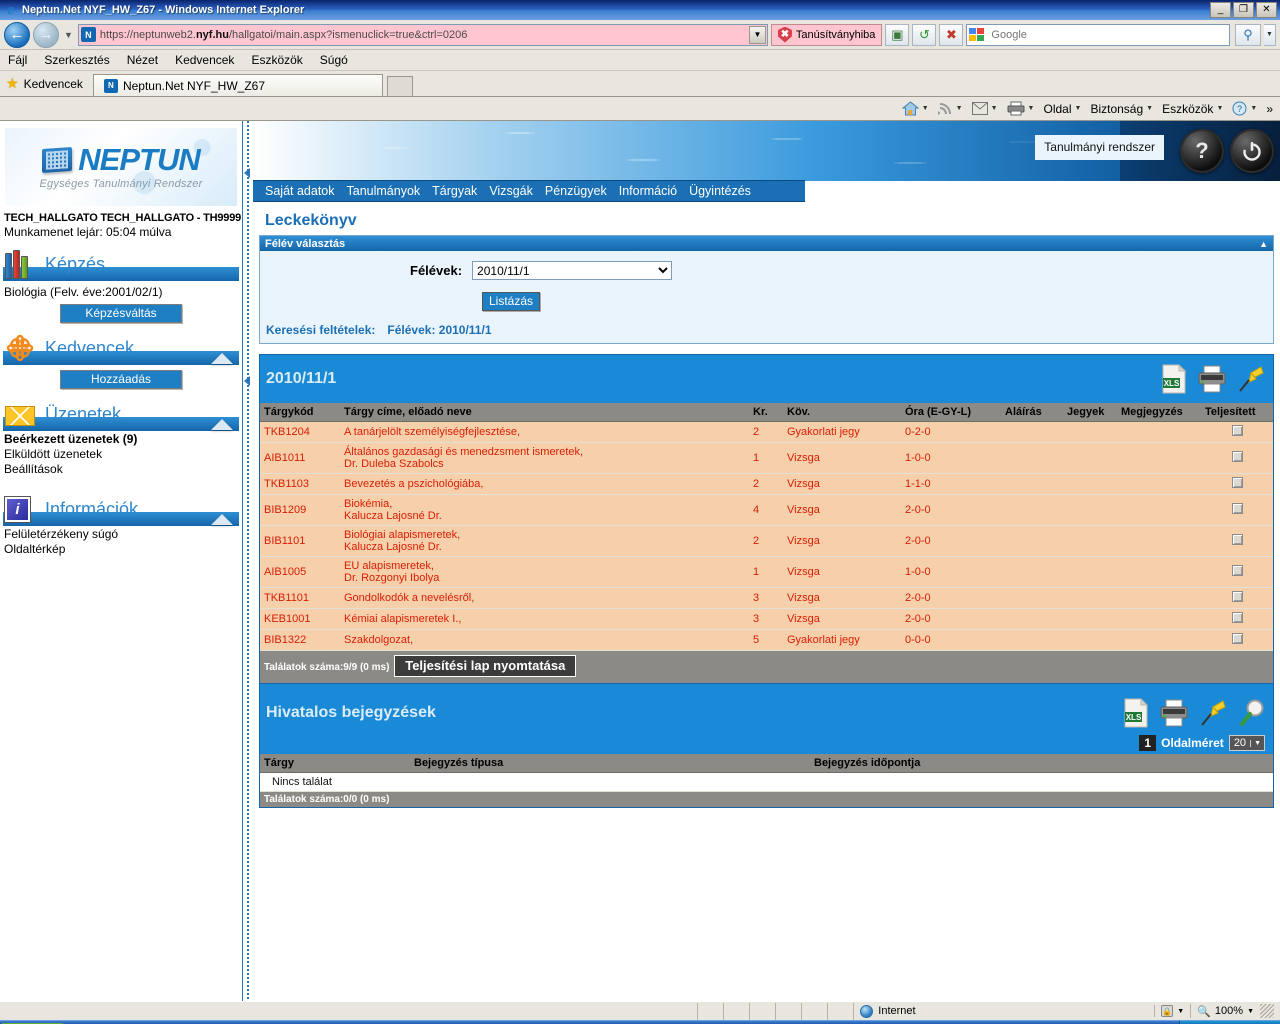 The width and height of the screenshot is (1280, 1024). What do you see at coordinates (1257, 743) in the screenshot?
I see `chevron-down-icon: ▼` at bounding box center [1257, 743].